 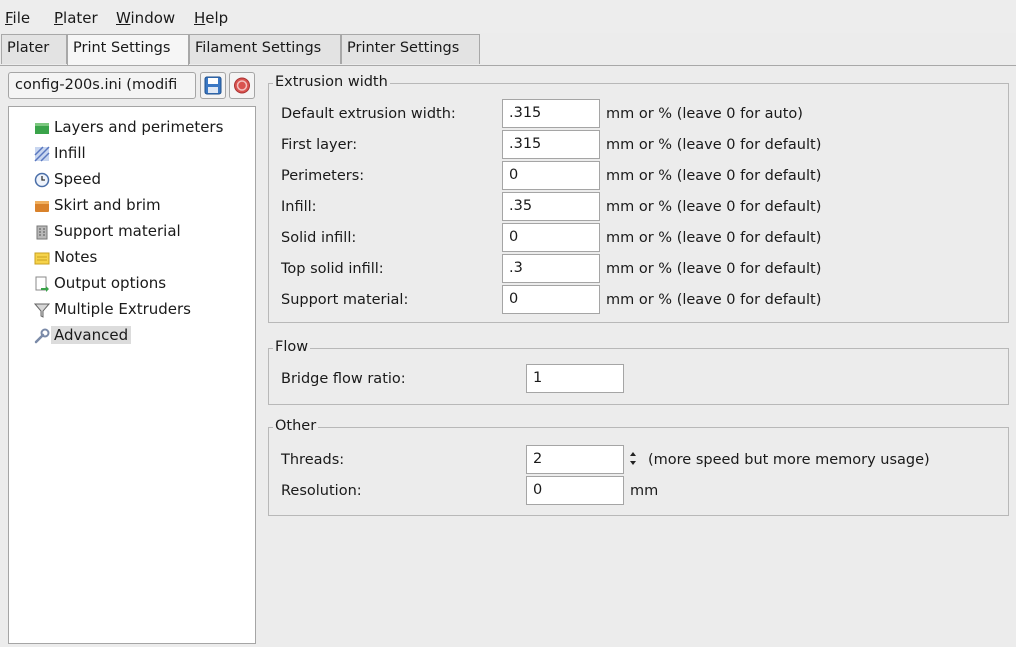 I want to click on building-icon, so click(x=42, y=232).